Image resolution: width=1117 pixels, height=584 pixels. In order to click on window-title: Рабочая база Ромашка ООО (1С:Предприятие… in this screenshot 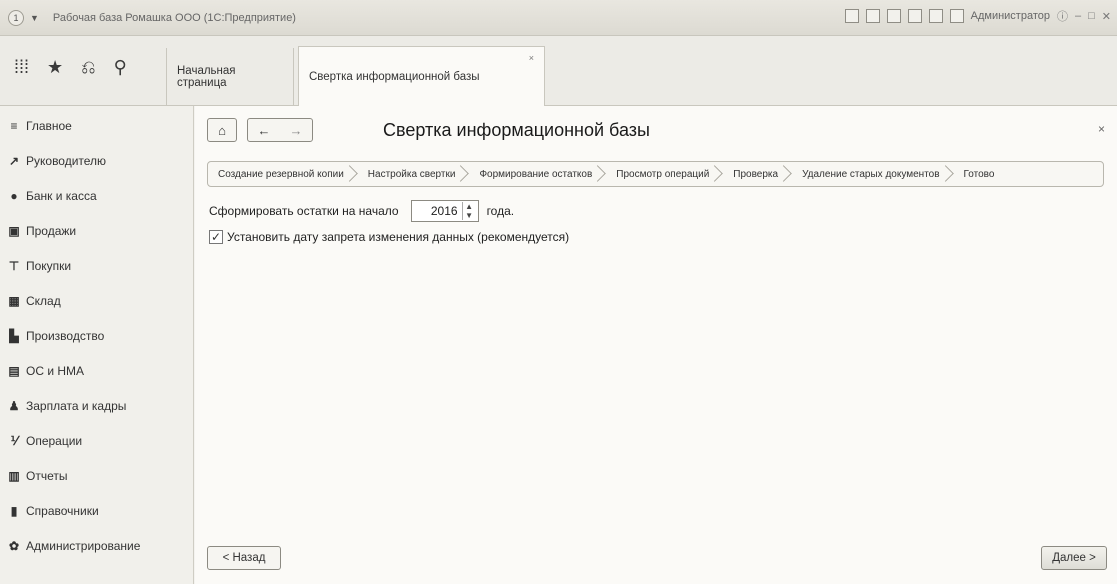, I will do `click(174, 17)`.